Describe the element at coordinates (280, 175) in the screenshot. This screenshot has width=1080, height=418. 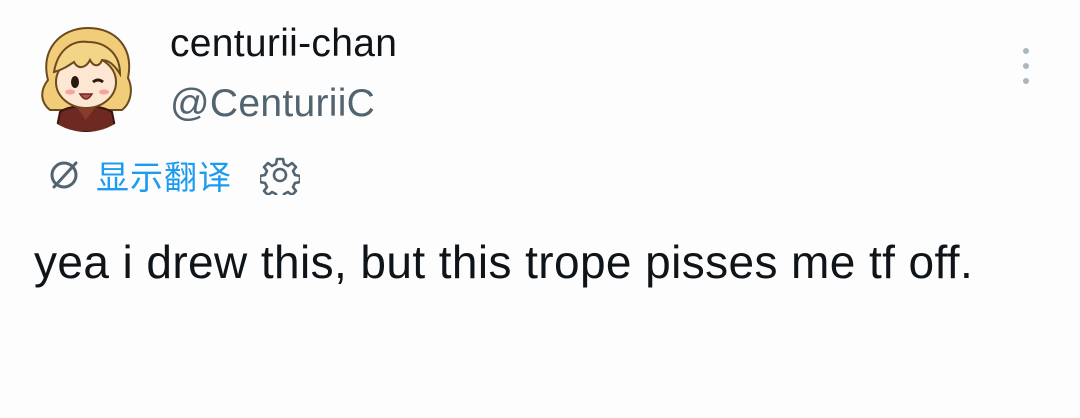
I see `gear-icon` at that location.